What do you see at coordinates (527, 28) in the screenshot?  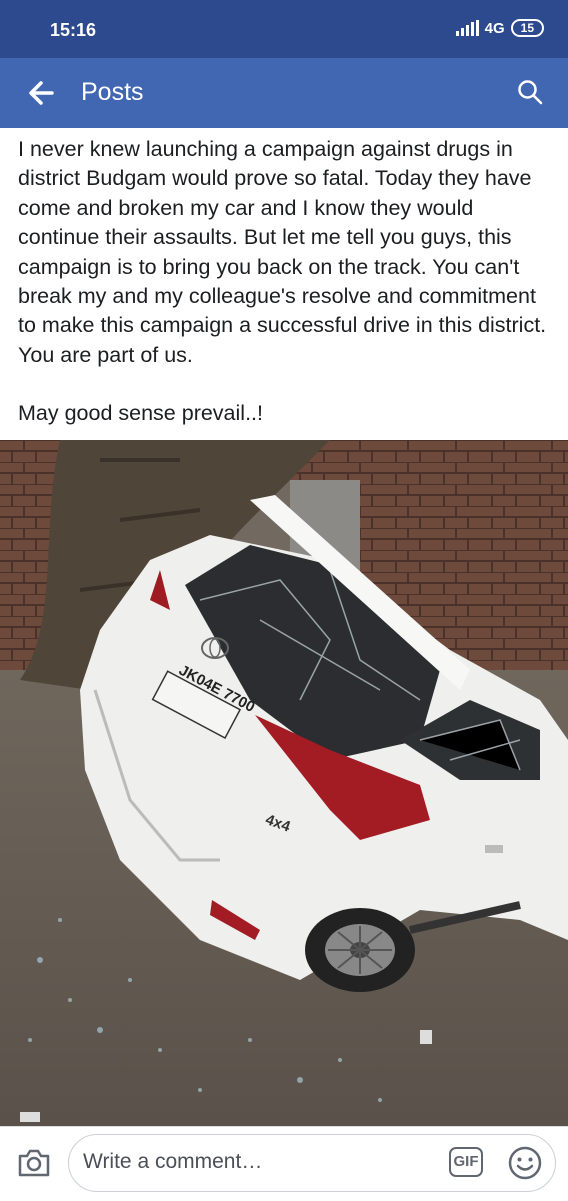 I see `battery-indicator: 15` at bounding box center [527, 28].